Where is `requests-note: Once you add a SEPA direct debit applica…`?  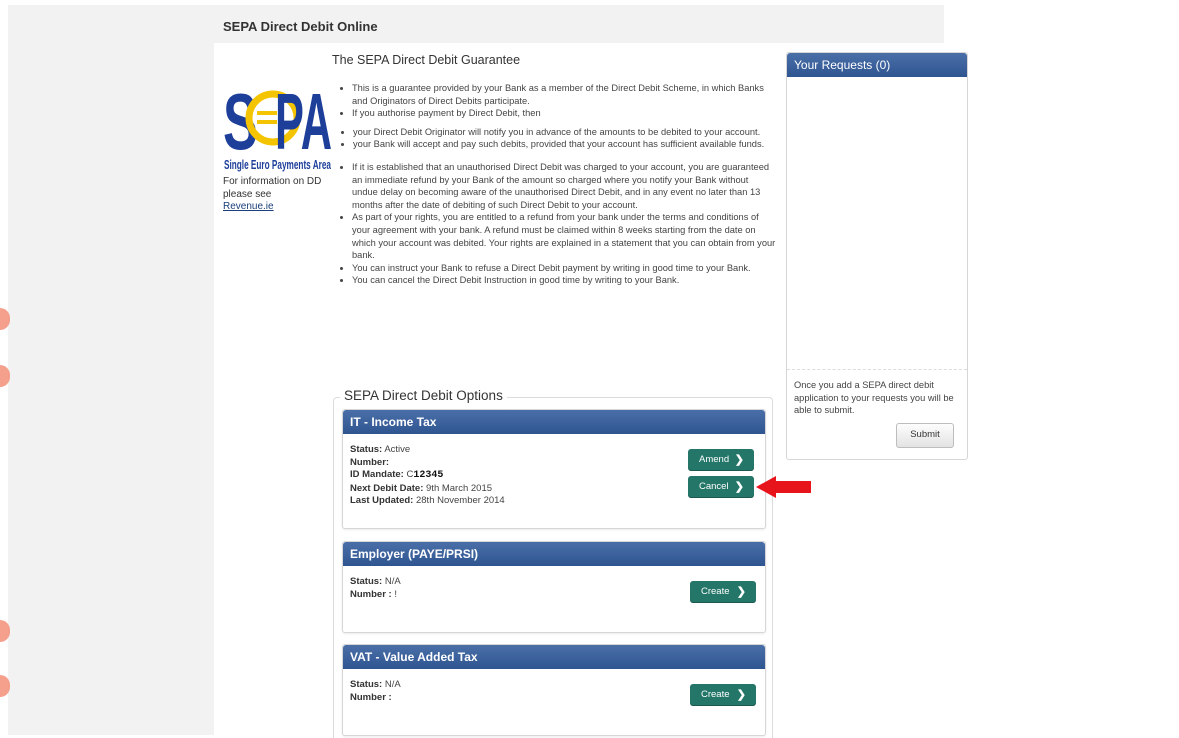 requests-note: Once you add a SEPA direct debit applica… is located at coordinates (874, 398).